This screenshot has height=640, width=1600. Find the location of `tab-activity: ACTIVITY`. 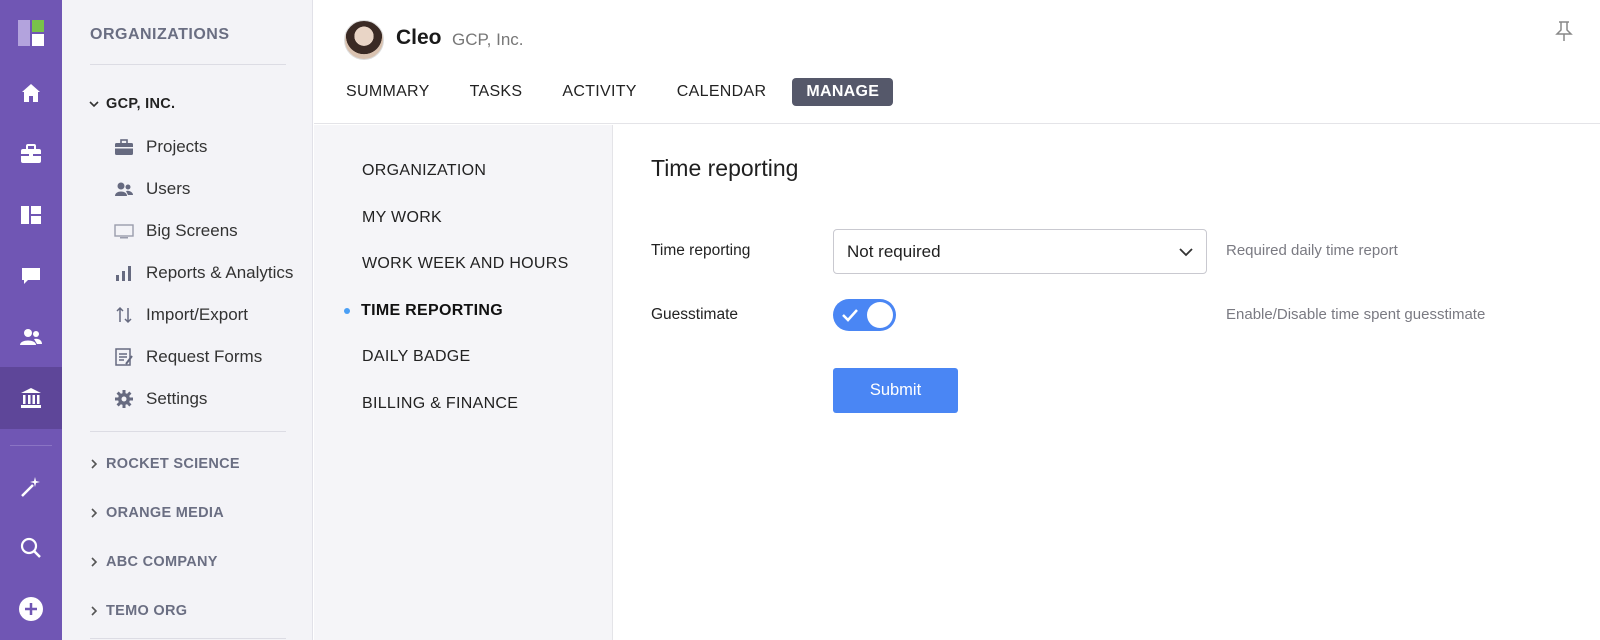

tab-activity: ACTIVITY is located at coordinates (599, 92).